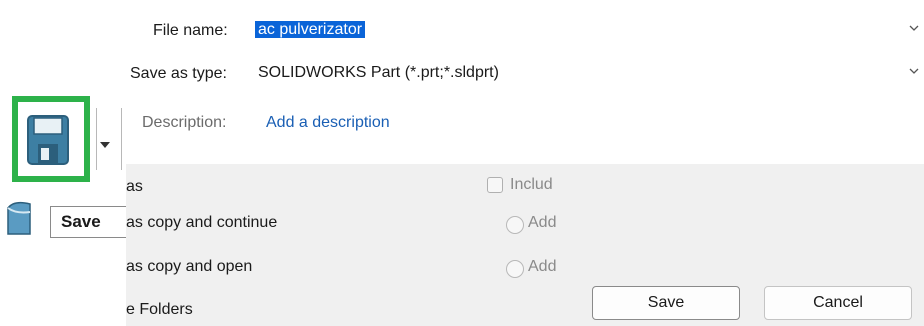 The image size is (924, 326). Describe the element at coordinates (378, 72) in the screenshot. I see `save-as-type-value: SOLIDWORKS Part (*.prt;*.sldprt)` at that location.